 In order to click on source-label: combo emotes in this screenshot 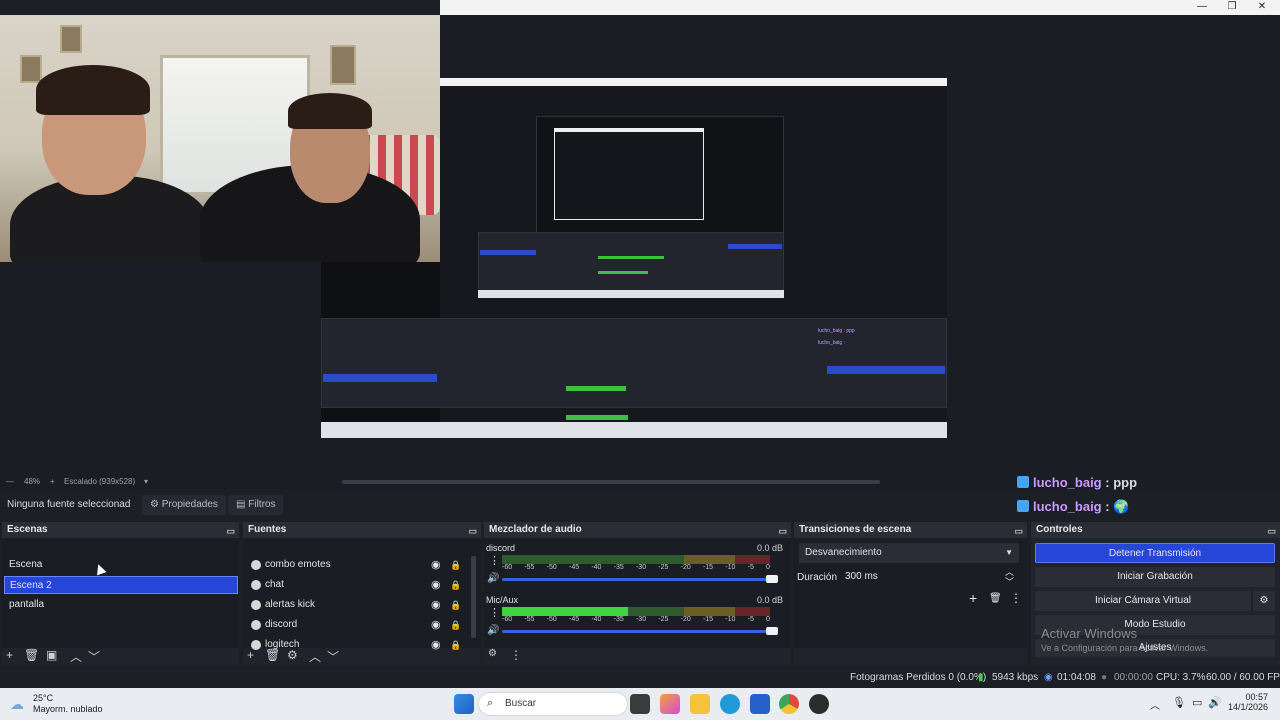, I will do `click(298, 564)`.